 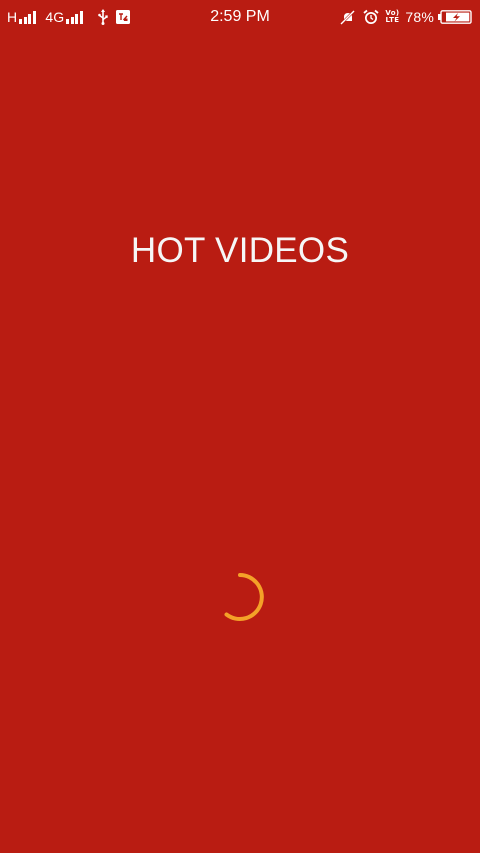 I want to click on alarm-icon, so click(x=371, y=17).